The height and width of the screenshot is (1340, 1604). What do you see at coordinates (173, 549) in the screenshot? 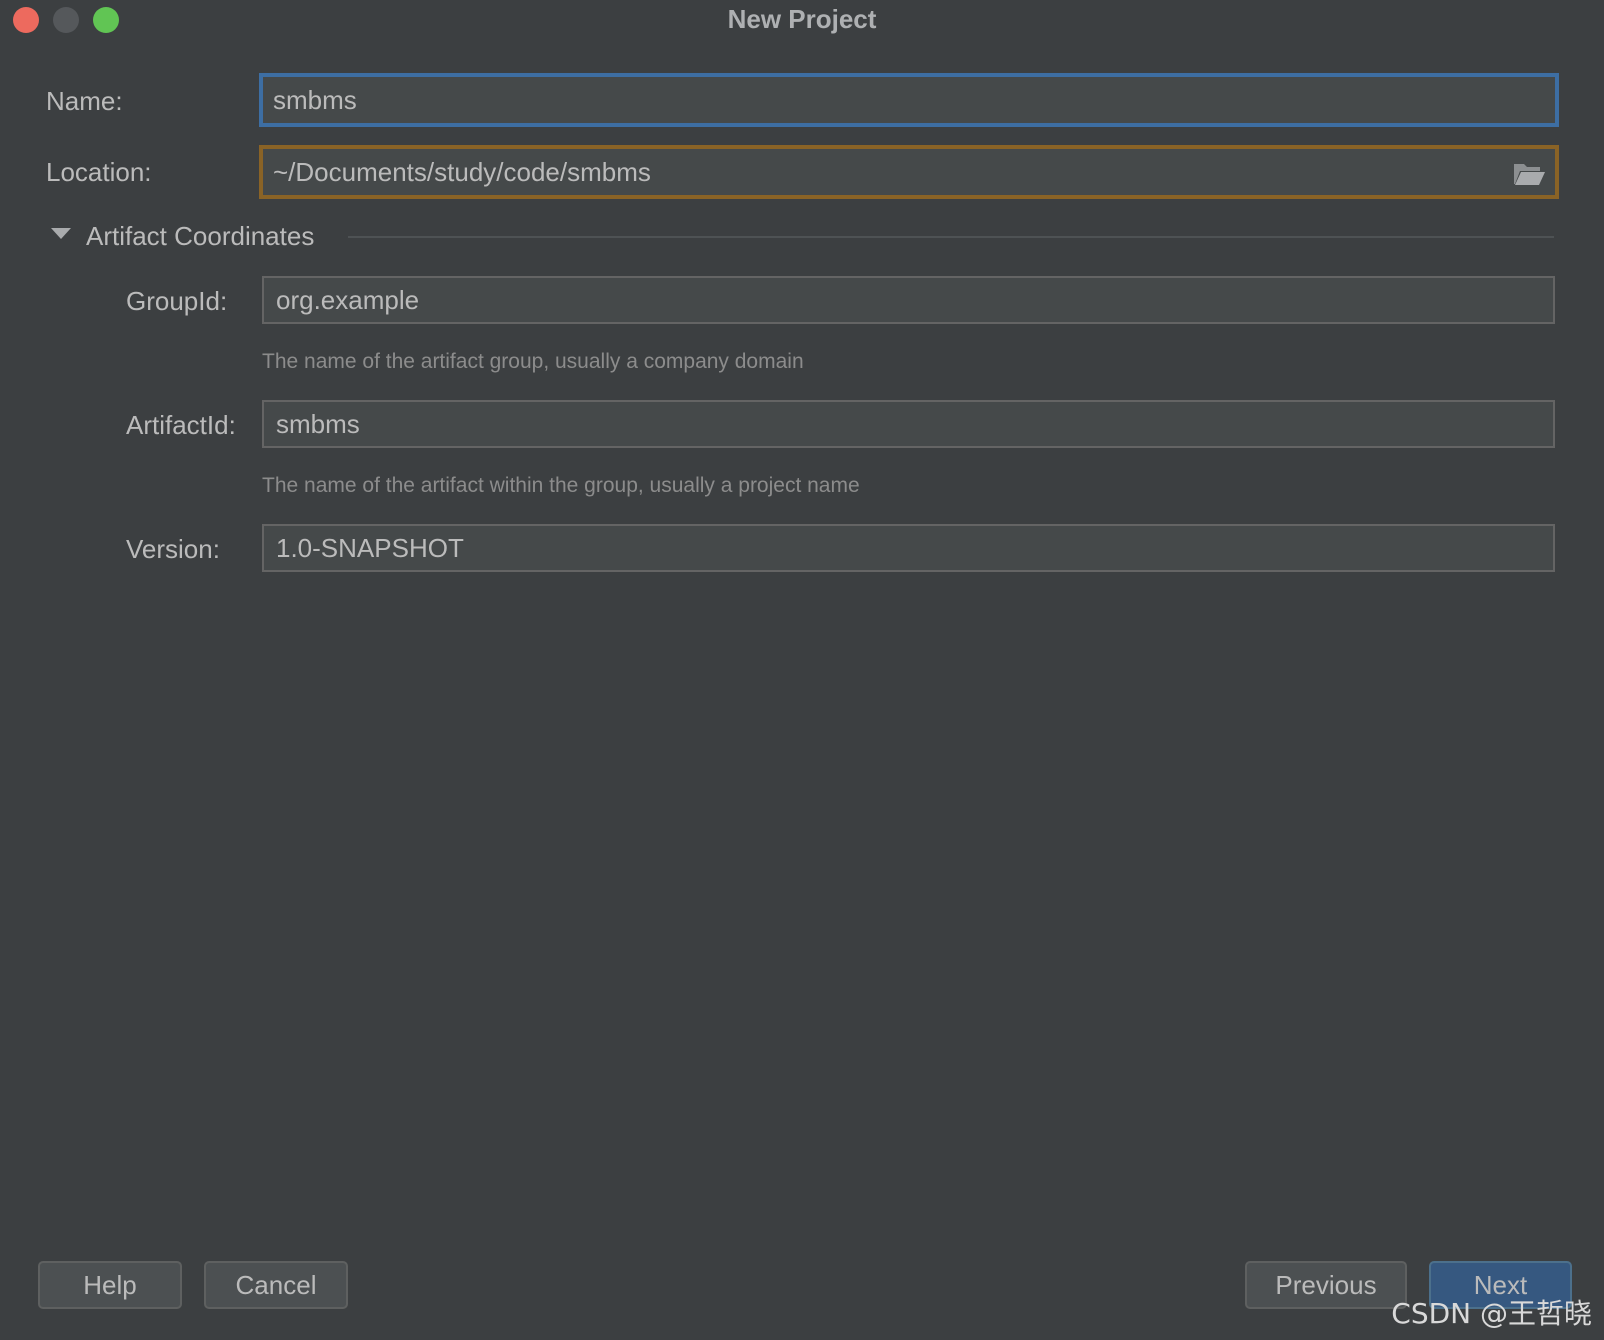
I see `version-label: Version:` at bounding box center [173, 549].